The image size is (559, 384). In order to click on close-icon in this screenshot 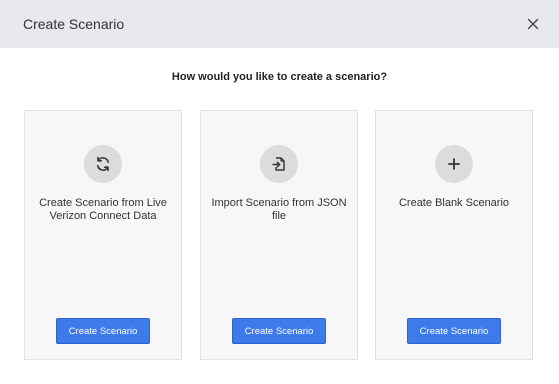, I will do `click(533, 24)`.